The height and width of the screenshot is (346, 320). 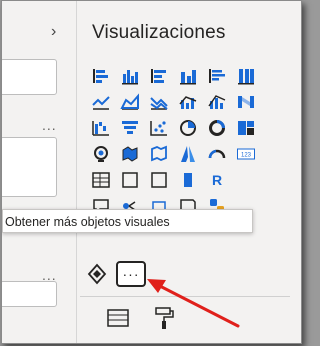 I want to click on red-arrow-annotation, so click(x=193, y=303).